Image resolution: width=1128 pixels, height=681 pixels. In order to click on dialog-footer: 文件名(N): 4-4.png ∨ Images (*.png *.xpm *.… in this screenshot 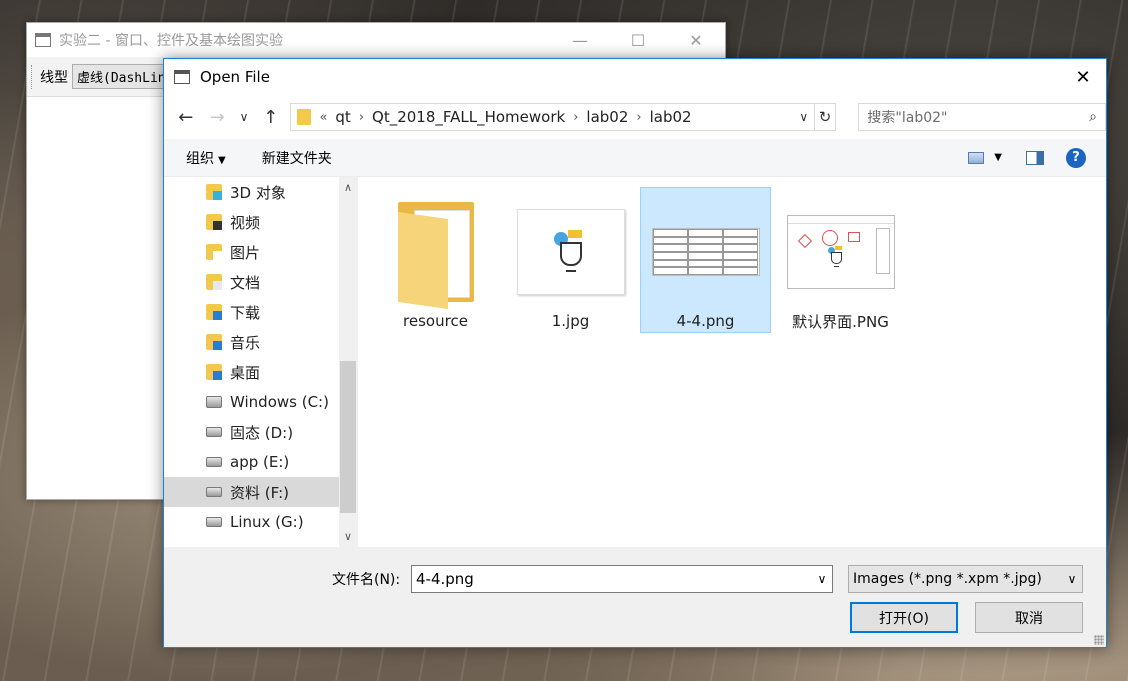, I will do `click(635, 597)`.